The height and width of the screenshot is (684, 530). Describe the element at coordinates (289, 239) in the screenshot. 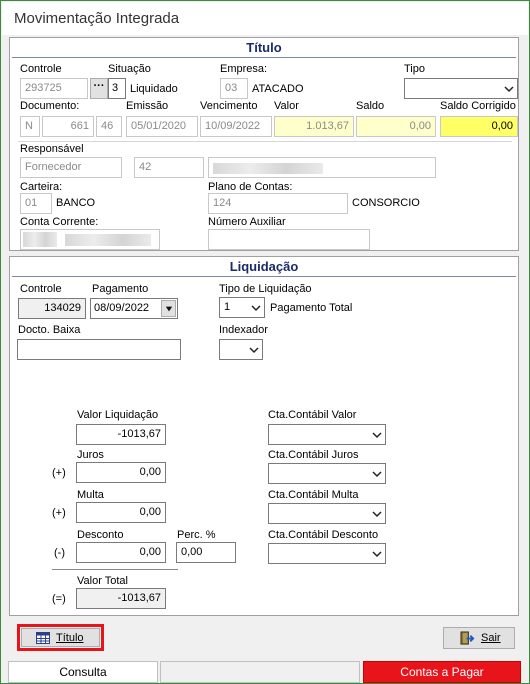

I see `numero-auxiliar-field` at that location.